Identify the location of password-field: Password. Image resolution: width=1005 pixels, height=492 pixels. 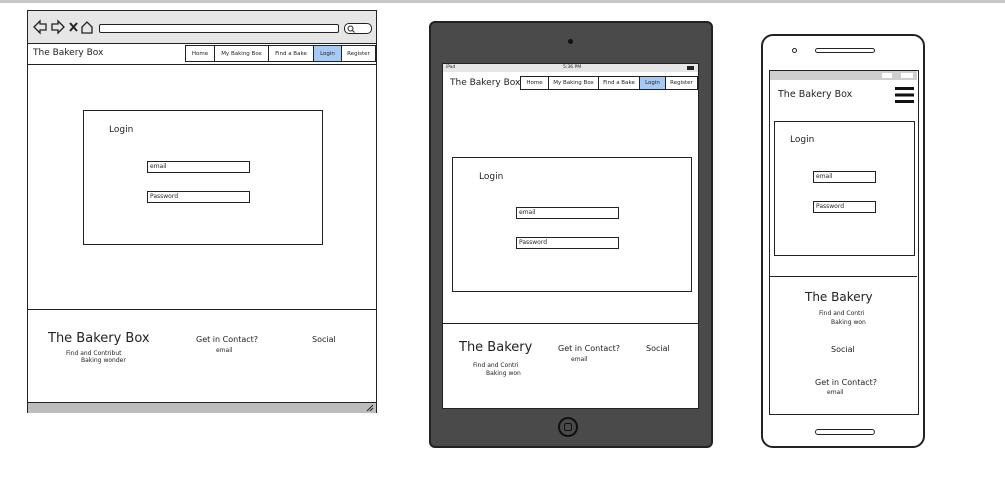
(198, 197).